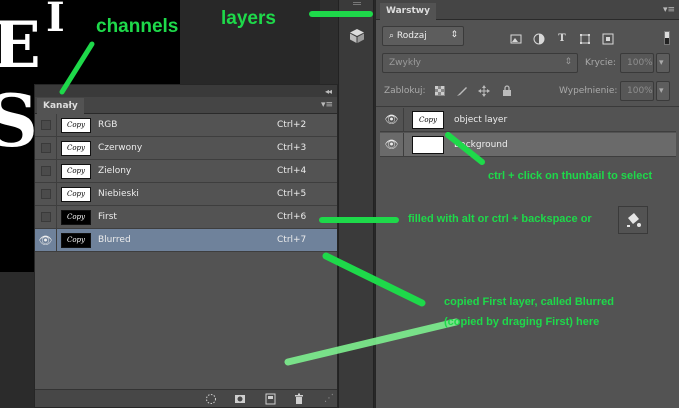  What do you see at coordinates (411, 36) in the screenshot?
I see `filter-kind-value: Rodzaj` at bounding box center [411, 36].